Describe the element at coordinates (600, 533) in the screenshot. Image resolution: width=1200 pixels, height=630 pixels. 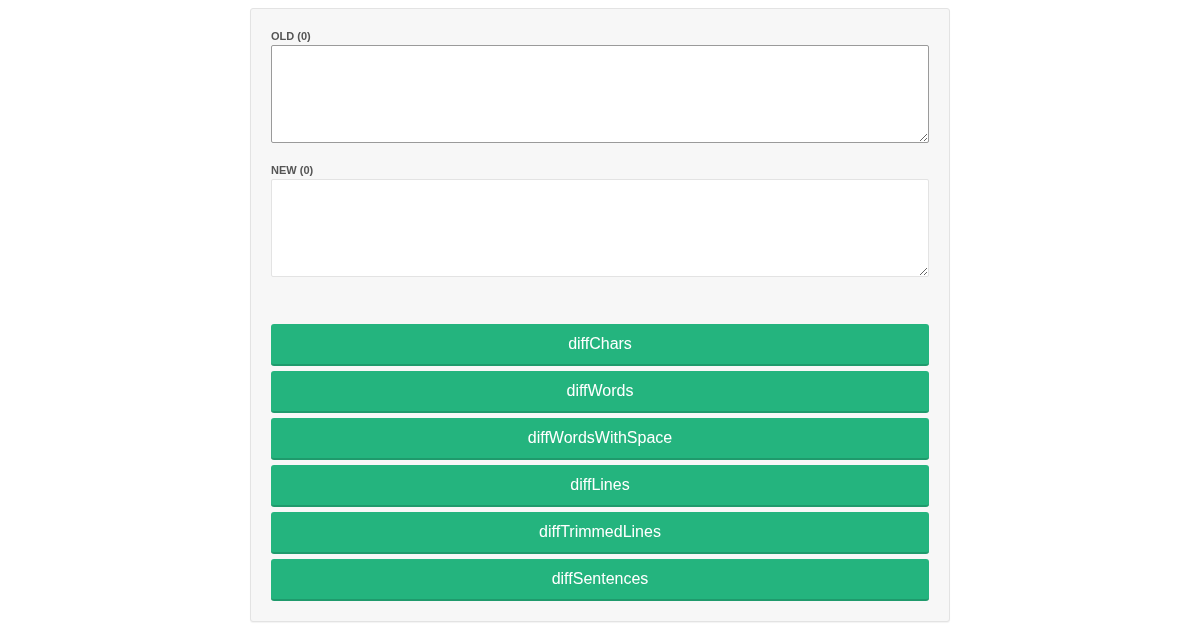
I see `diff-button: diffTrimmedLines` at that location.